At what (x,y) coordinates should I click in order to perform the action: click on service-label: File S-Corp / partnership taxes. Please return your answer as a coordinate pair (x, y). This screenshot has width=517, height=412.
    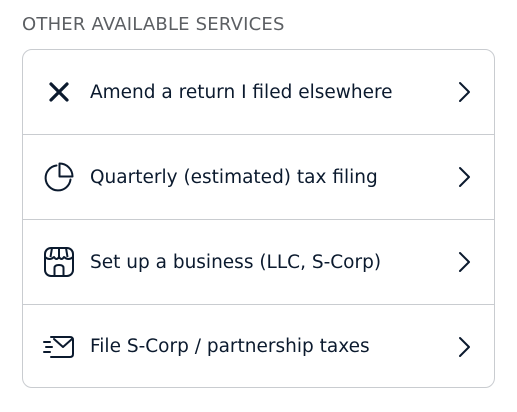
    Looking at the image, I should click on (230, 346).